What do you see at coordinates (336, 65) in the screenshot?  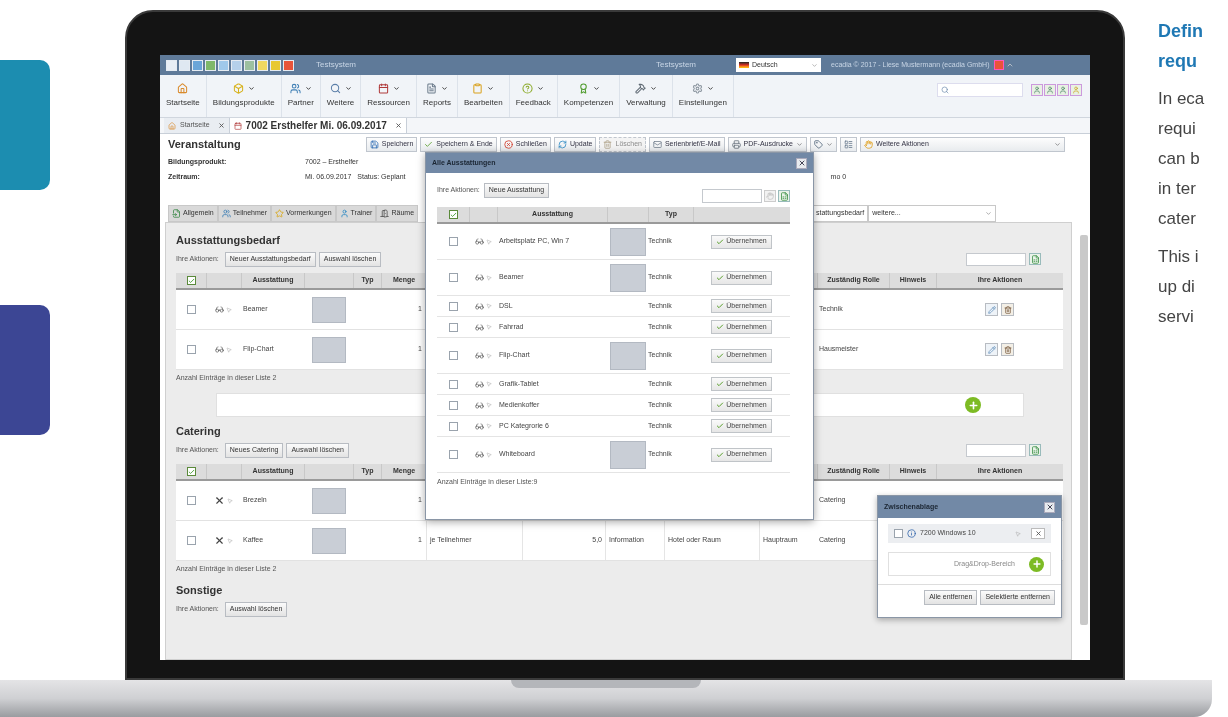 I see `app-title: Testsystem` at bounding box center [336, 65].